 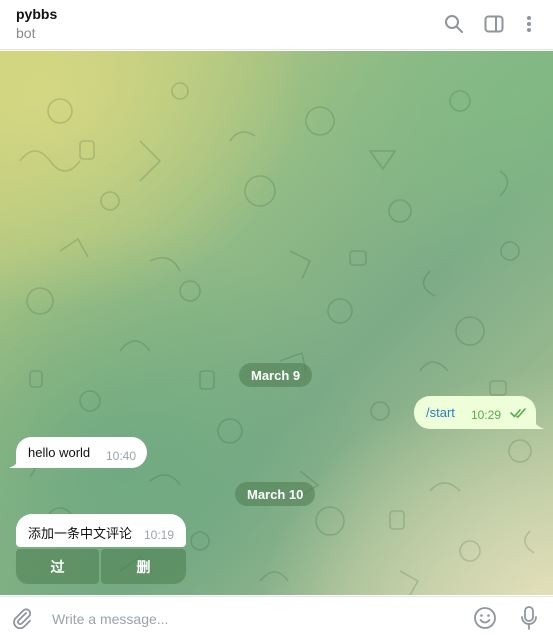 What do you see at coordinates (486, 415) in the screenshot?
I see `message-time: 10:29` at bounding box center [486, 415].